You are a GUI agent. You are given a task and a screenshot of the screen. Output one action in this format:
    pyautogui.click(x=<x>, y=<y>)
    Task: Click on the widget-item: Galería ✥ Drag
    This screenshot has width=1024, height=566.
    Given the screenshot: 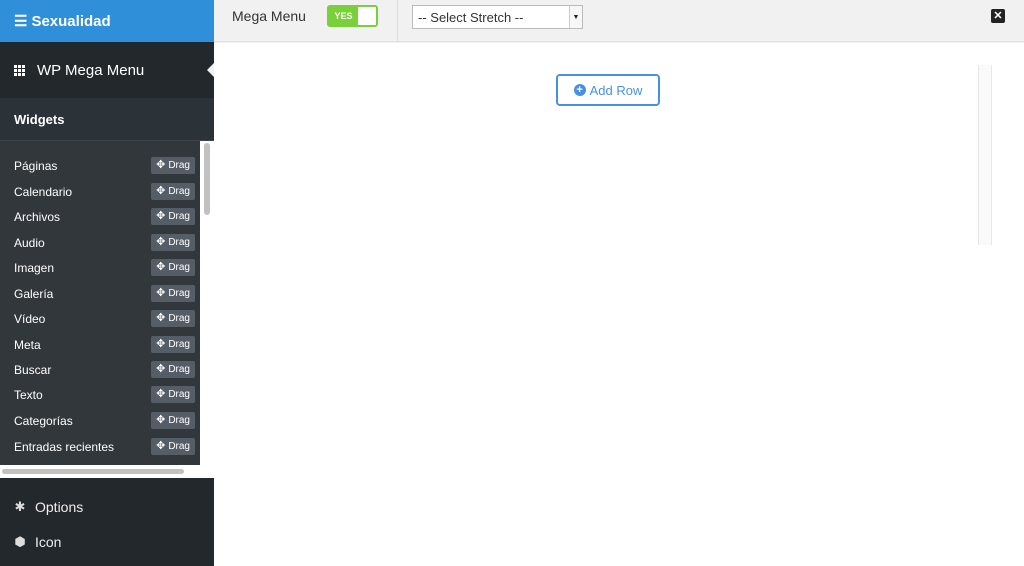 What is the action you would take?
    pyautogui.click(x=100, y=293)
    